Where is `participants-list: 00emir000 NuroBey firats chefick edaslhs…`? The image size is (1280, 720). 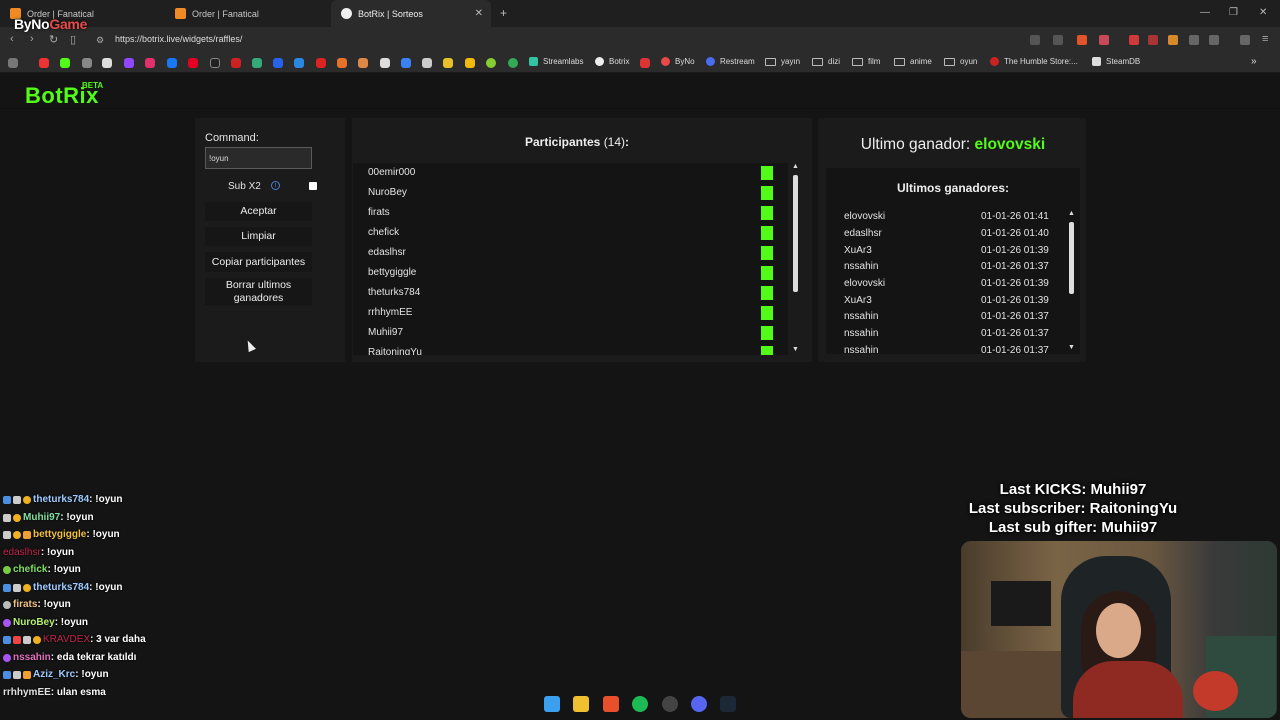
participants-list: 00emir000 NuroBey firats chefick edaslhs… is located at coordinates (570, 259).